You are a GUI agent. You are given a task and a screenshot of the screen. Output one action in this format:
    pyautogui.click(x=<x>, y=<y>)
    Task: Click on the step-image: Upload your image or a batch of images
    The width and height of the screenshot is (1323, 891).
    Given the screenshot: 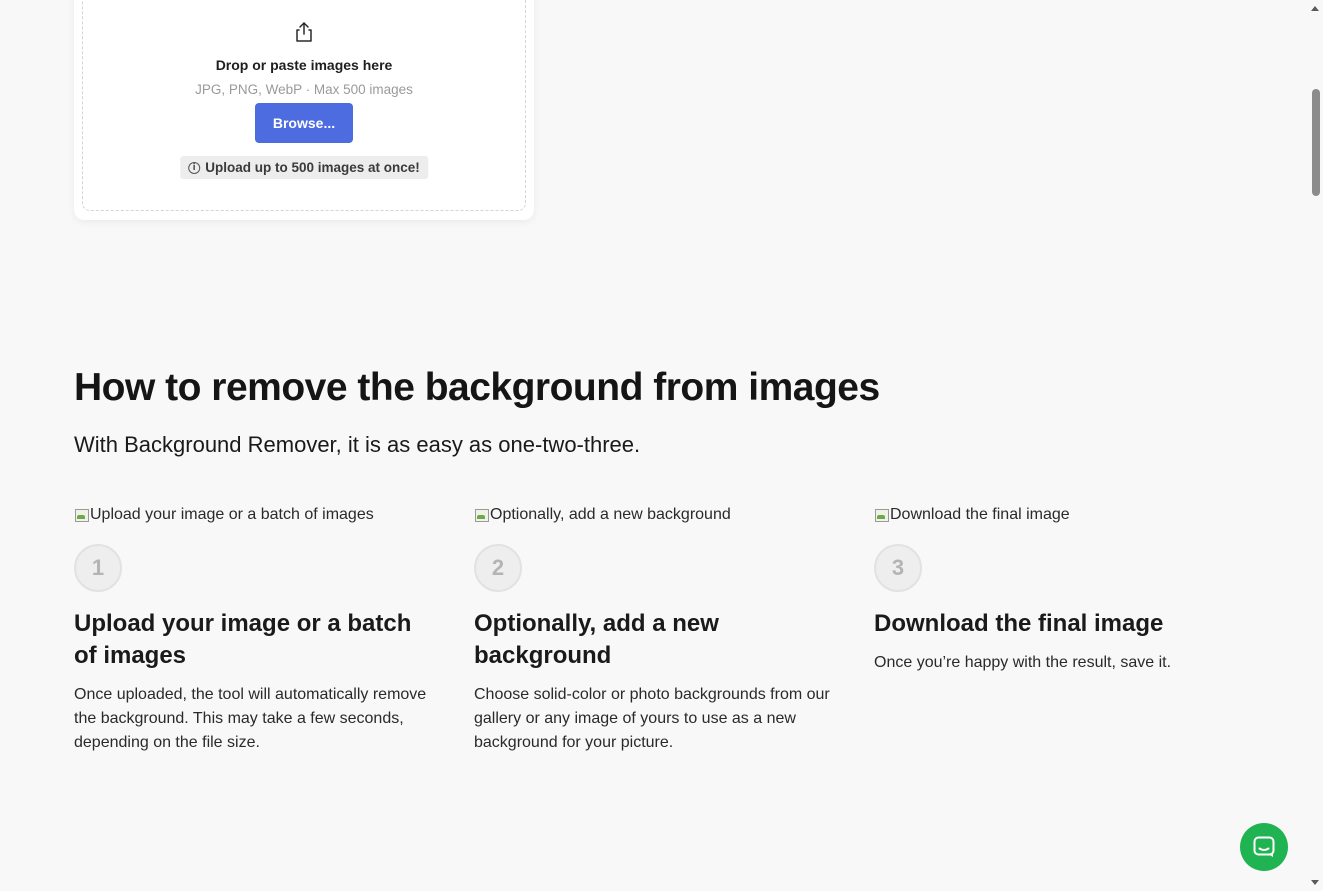 What is the action you would take?
    pyautogui.click(x=254, y=515)
    